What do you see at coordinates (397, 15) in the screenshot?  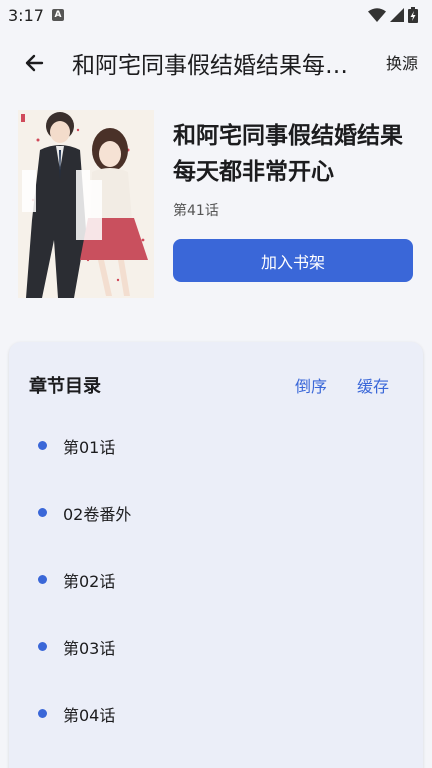 I see `signal-icon` at bounding box center [397, 15].